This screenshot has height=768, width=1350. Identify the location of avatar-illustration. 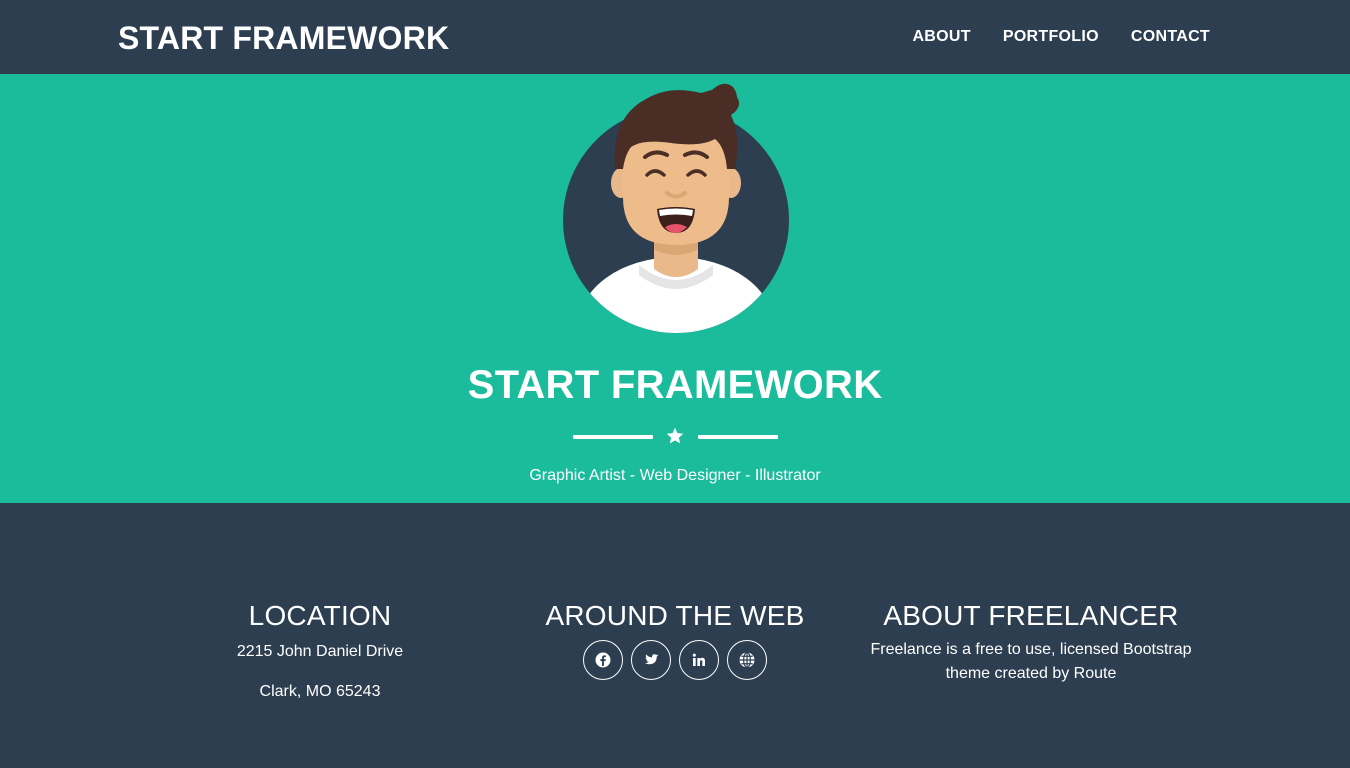
(676, 208).